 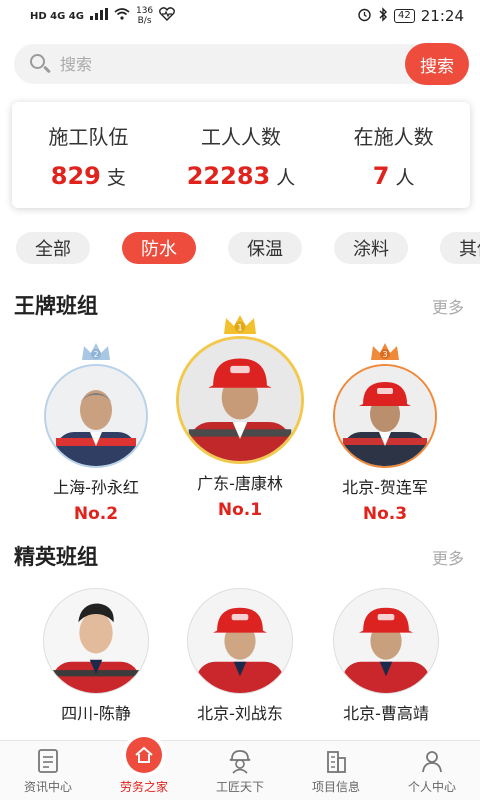 What do you see at coordinates (240, 510) in the screenshot?
I see `worker-rank: No.1` at bounding box center [240, 510].